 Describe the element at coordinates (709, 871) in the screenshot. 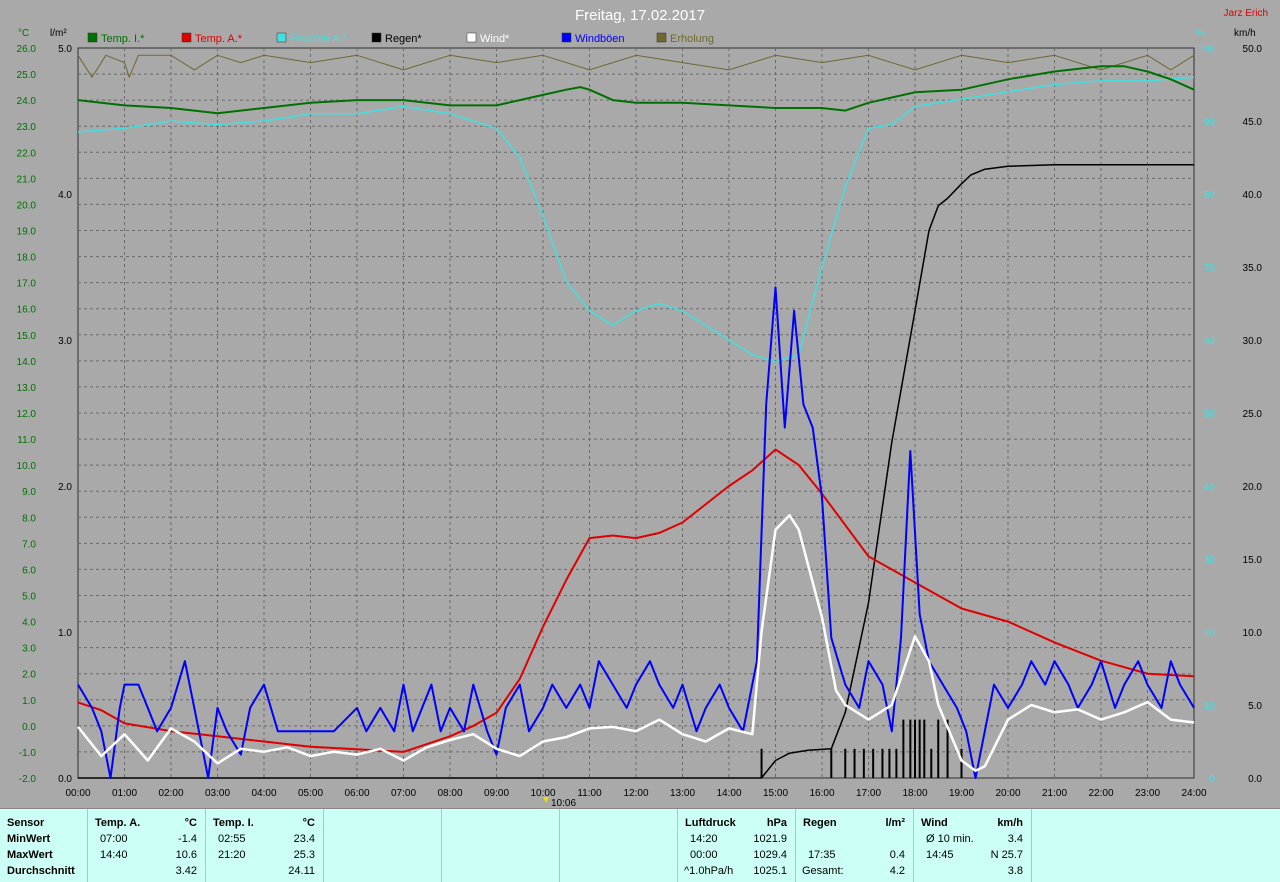

I see `pressure-trend: ^1.0hPa/h` at that location.